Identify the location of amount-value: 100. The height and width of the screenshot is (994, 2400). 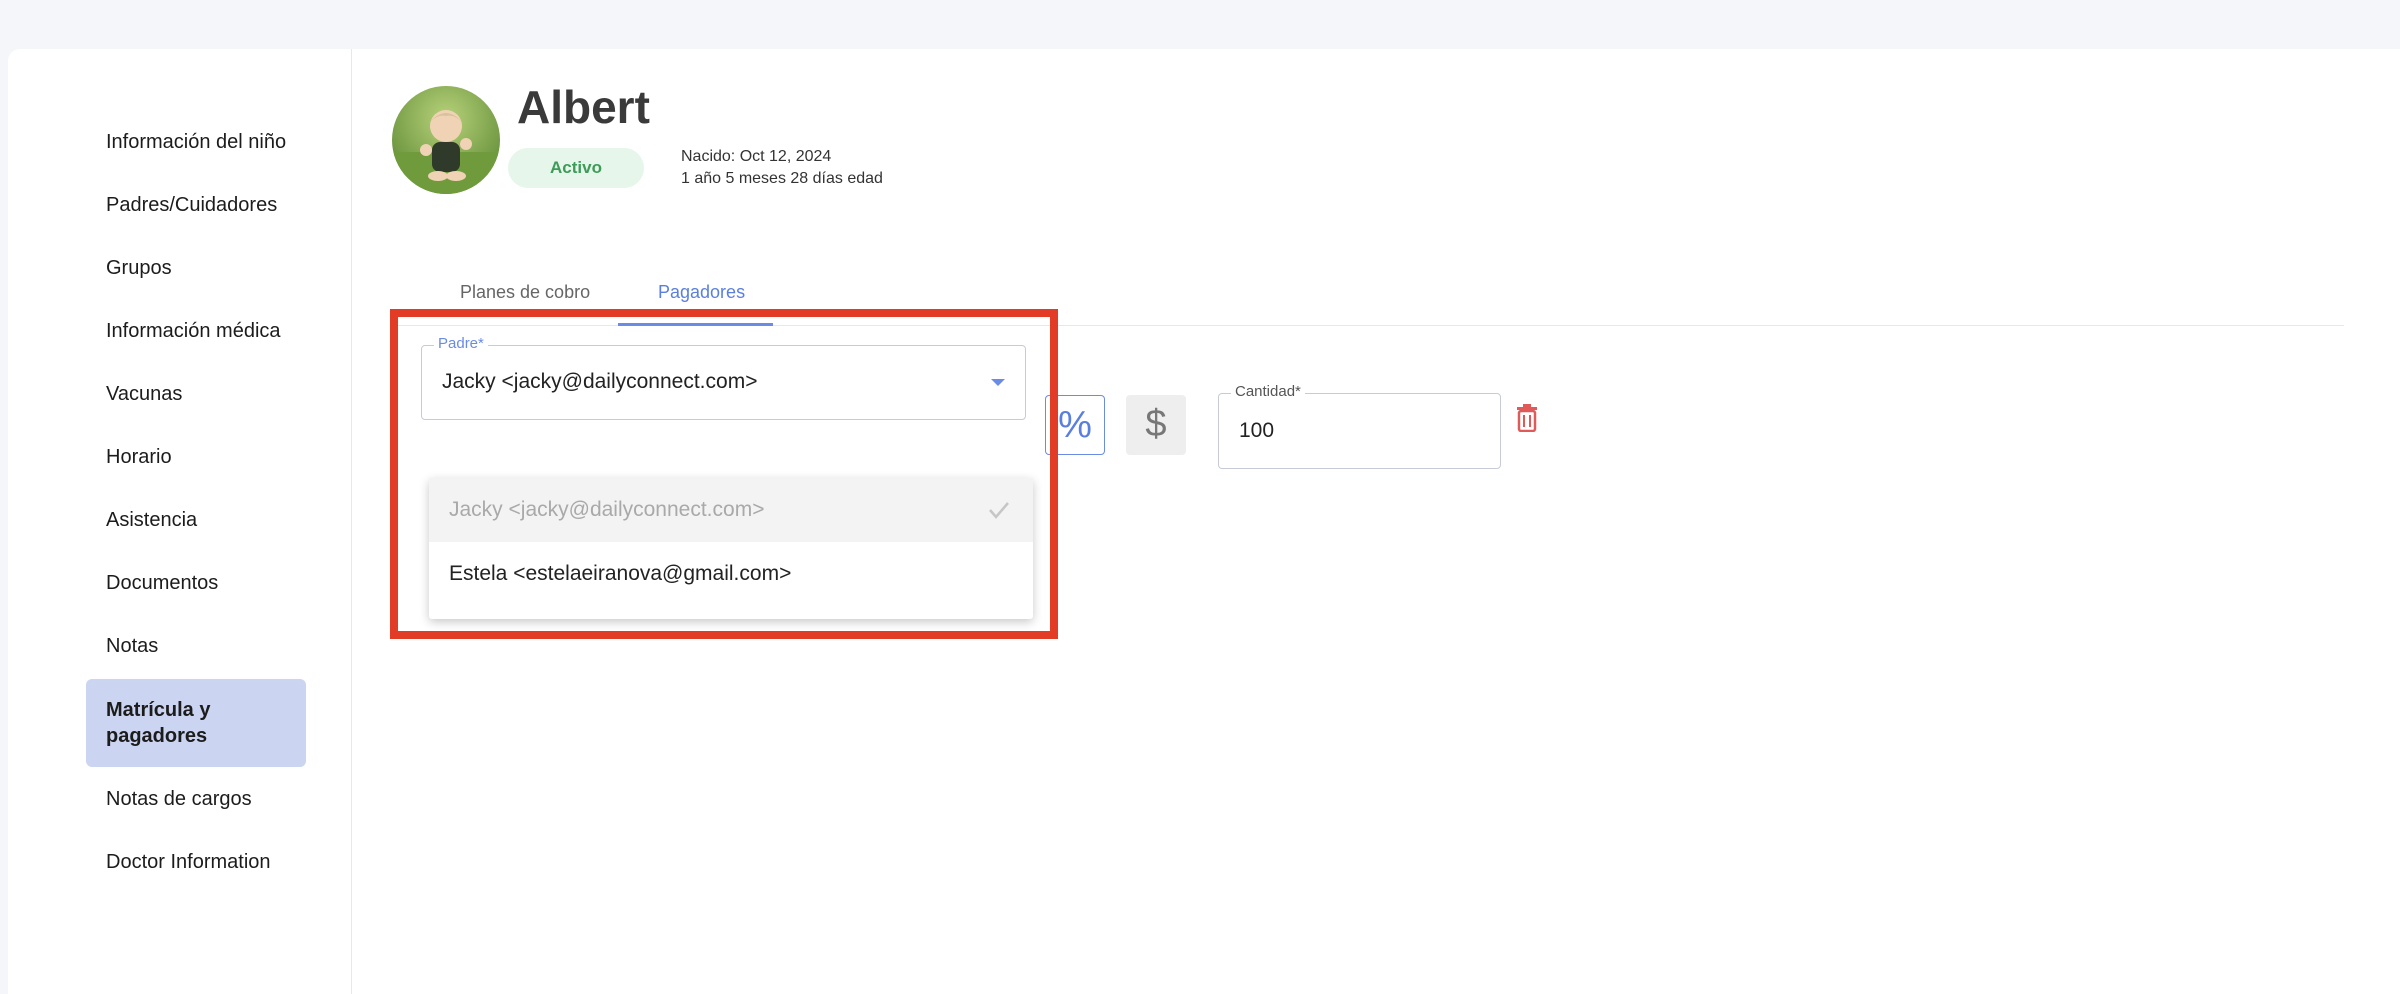
(1257, 430).